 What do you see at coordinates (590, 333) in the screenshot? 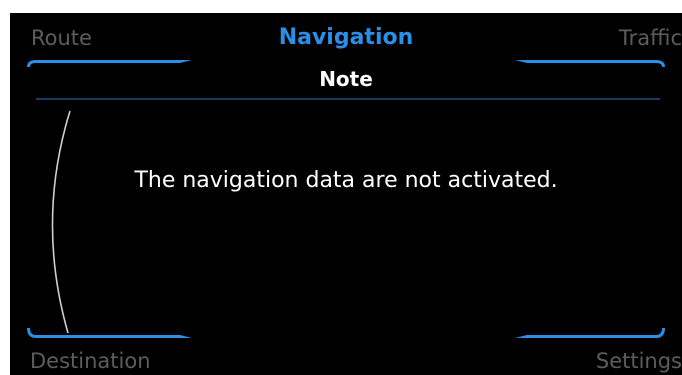
I see `bottom-right-bracket` at bounding box center [590, 333].